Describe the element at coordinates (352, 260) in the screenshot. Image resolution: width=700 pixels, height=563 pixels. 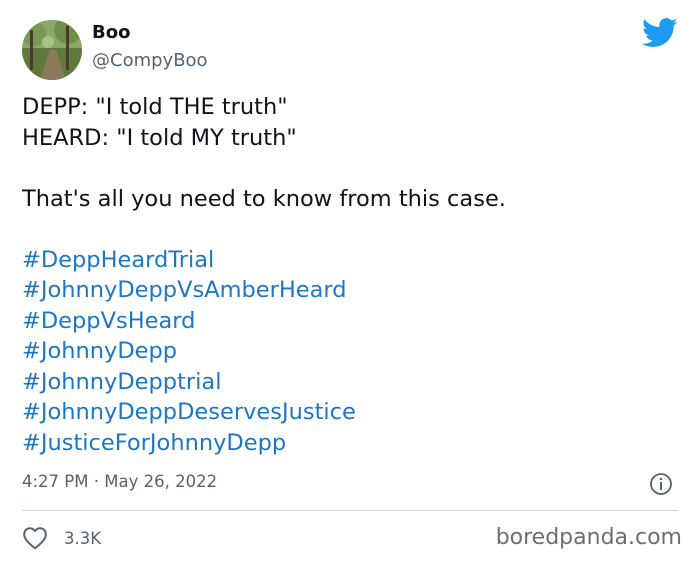
I see `hashtag-link: #DeppHeardTrial` at that location.